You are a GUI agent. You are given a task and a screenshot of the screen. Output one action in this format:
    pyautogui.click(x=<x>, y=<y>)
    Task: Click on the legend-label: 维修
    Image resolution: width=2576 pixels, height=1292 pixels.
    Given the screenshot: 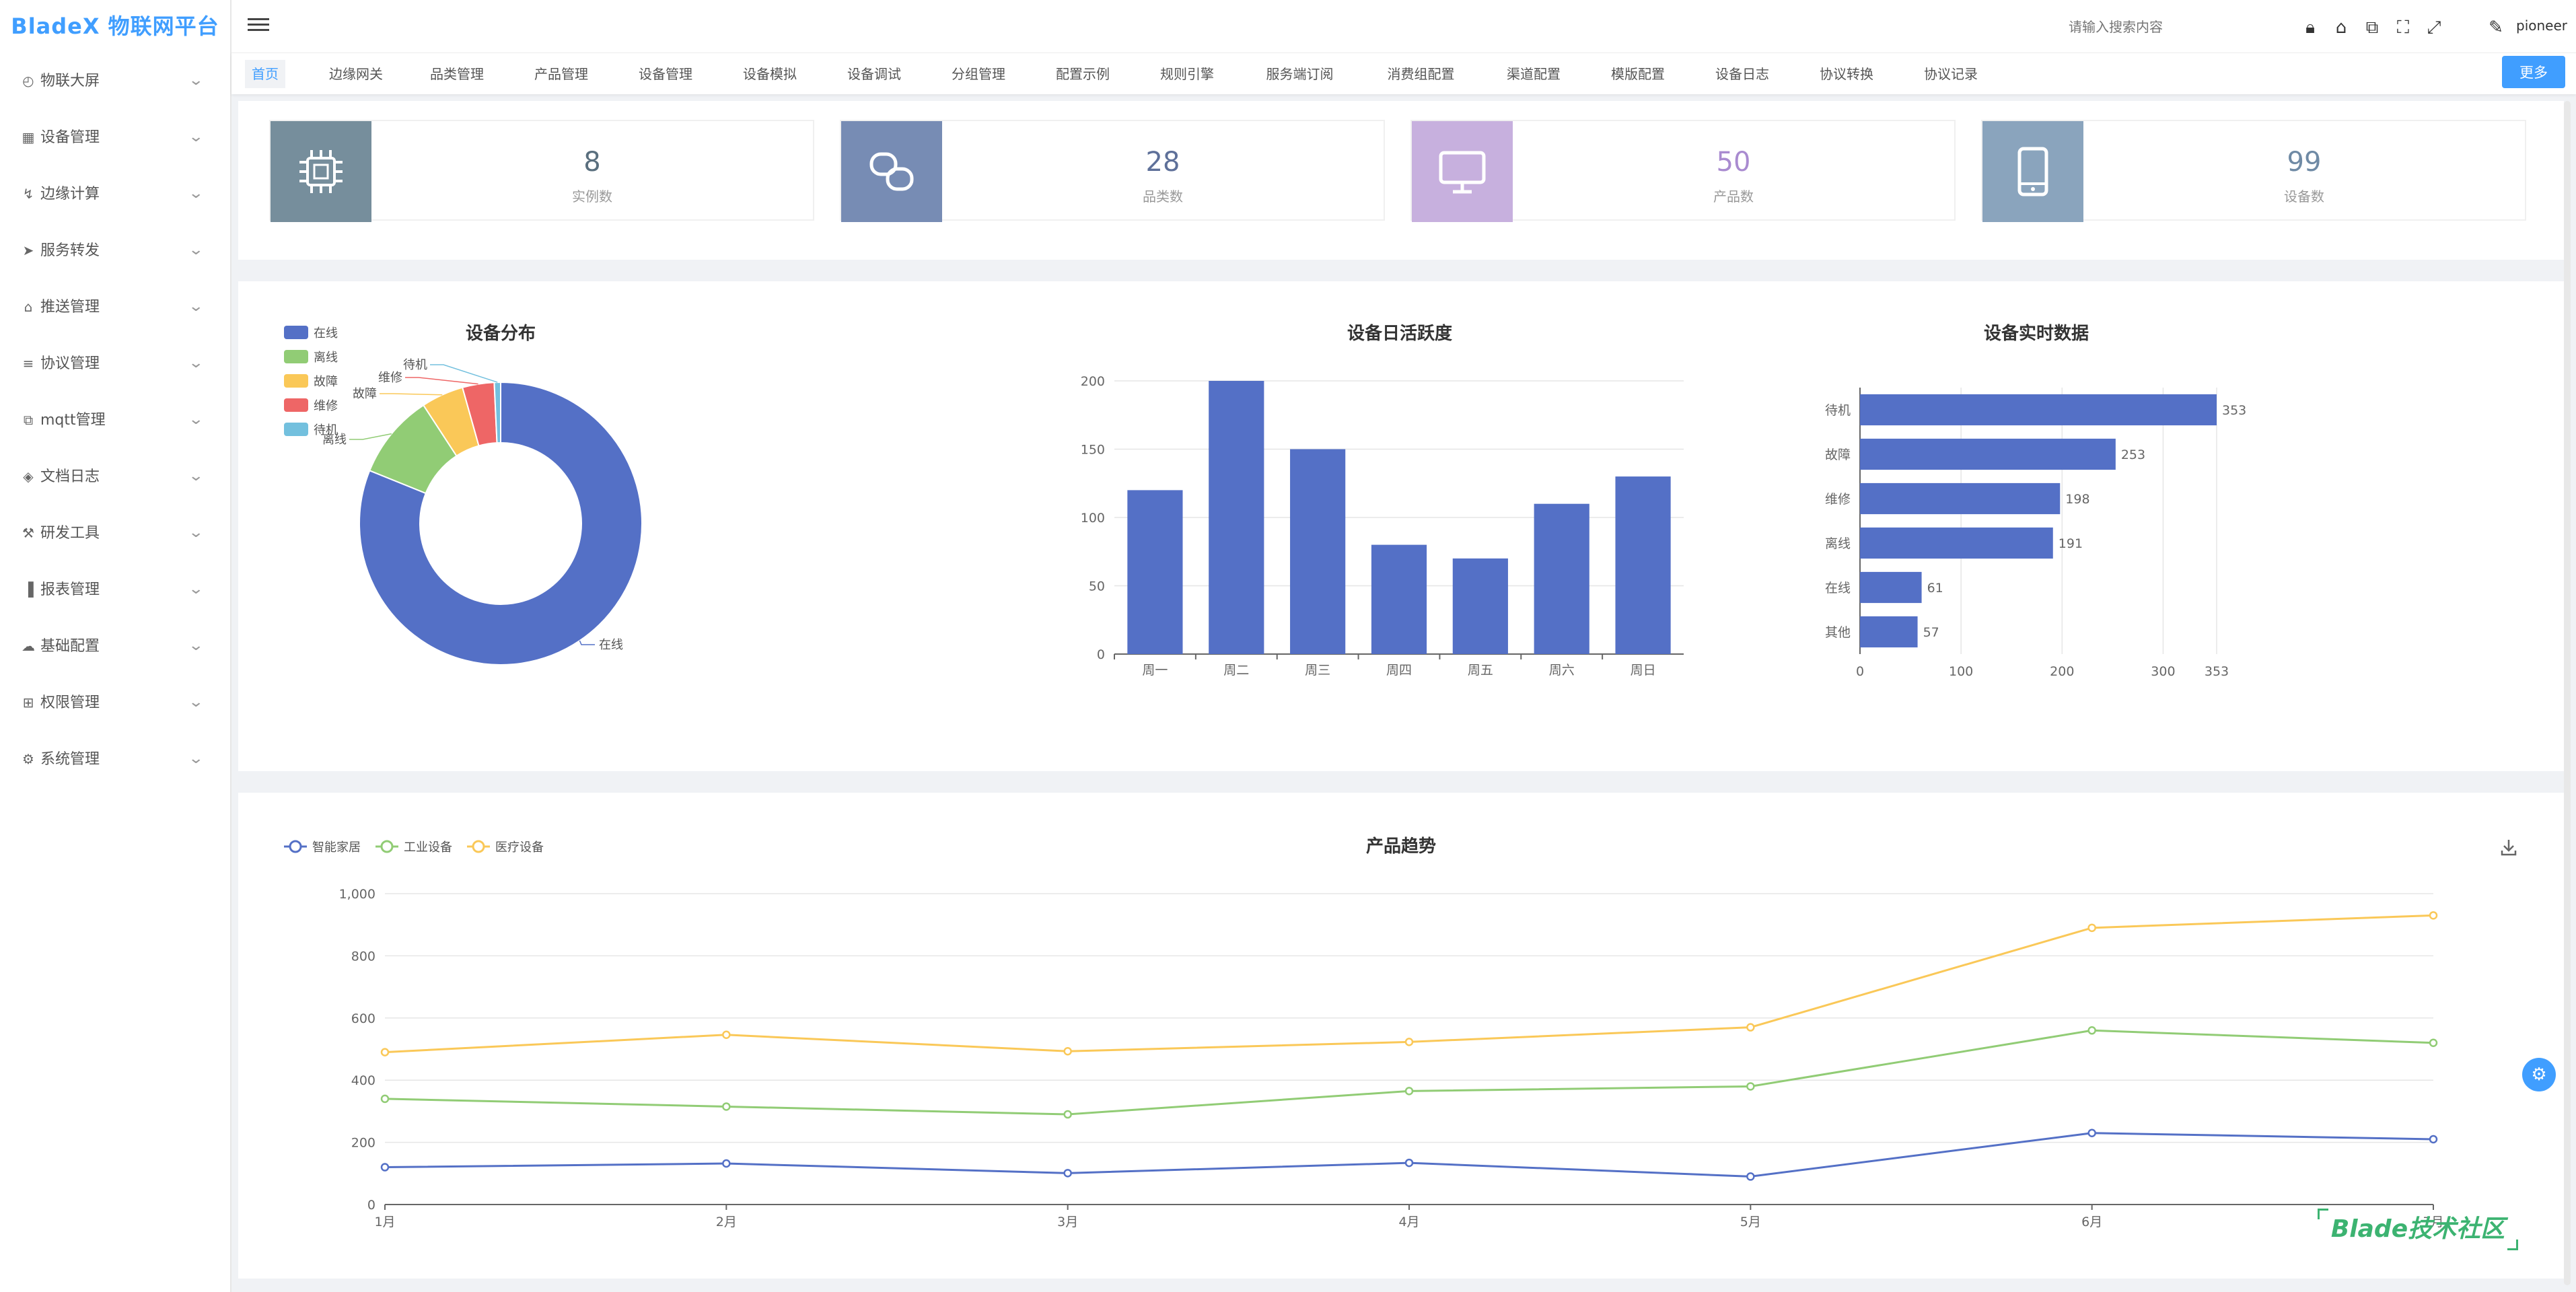 What is the action you would take?
    pyautogui.click(x=326, y=406)
    